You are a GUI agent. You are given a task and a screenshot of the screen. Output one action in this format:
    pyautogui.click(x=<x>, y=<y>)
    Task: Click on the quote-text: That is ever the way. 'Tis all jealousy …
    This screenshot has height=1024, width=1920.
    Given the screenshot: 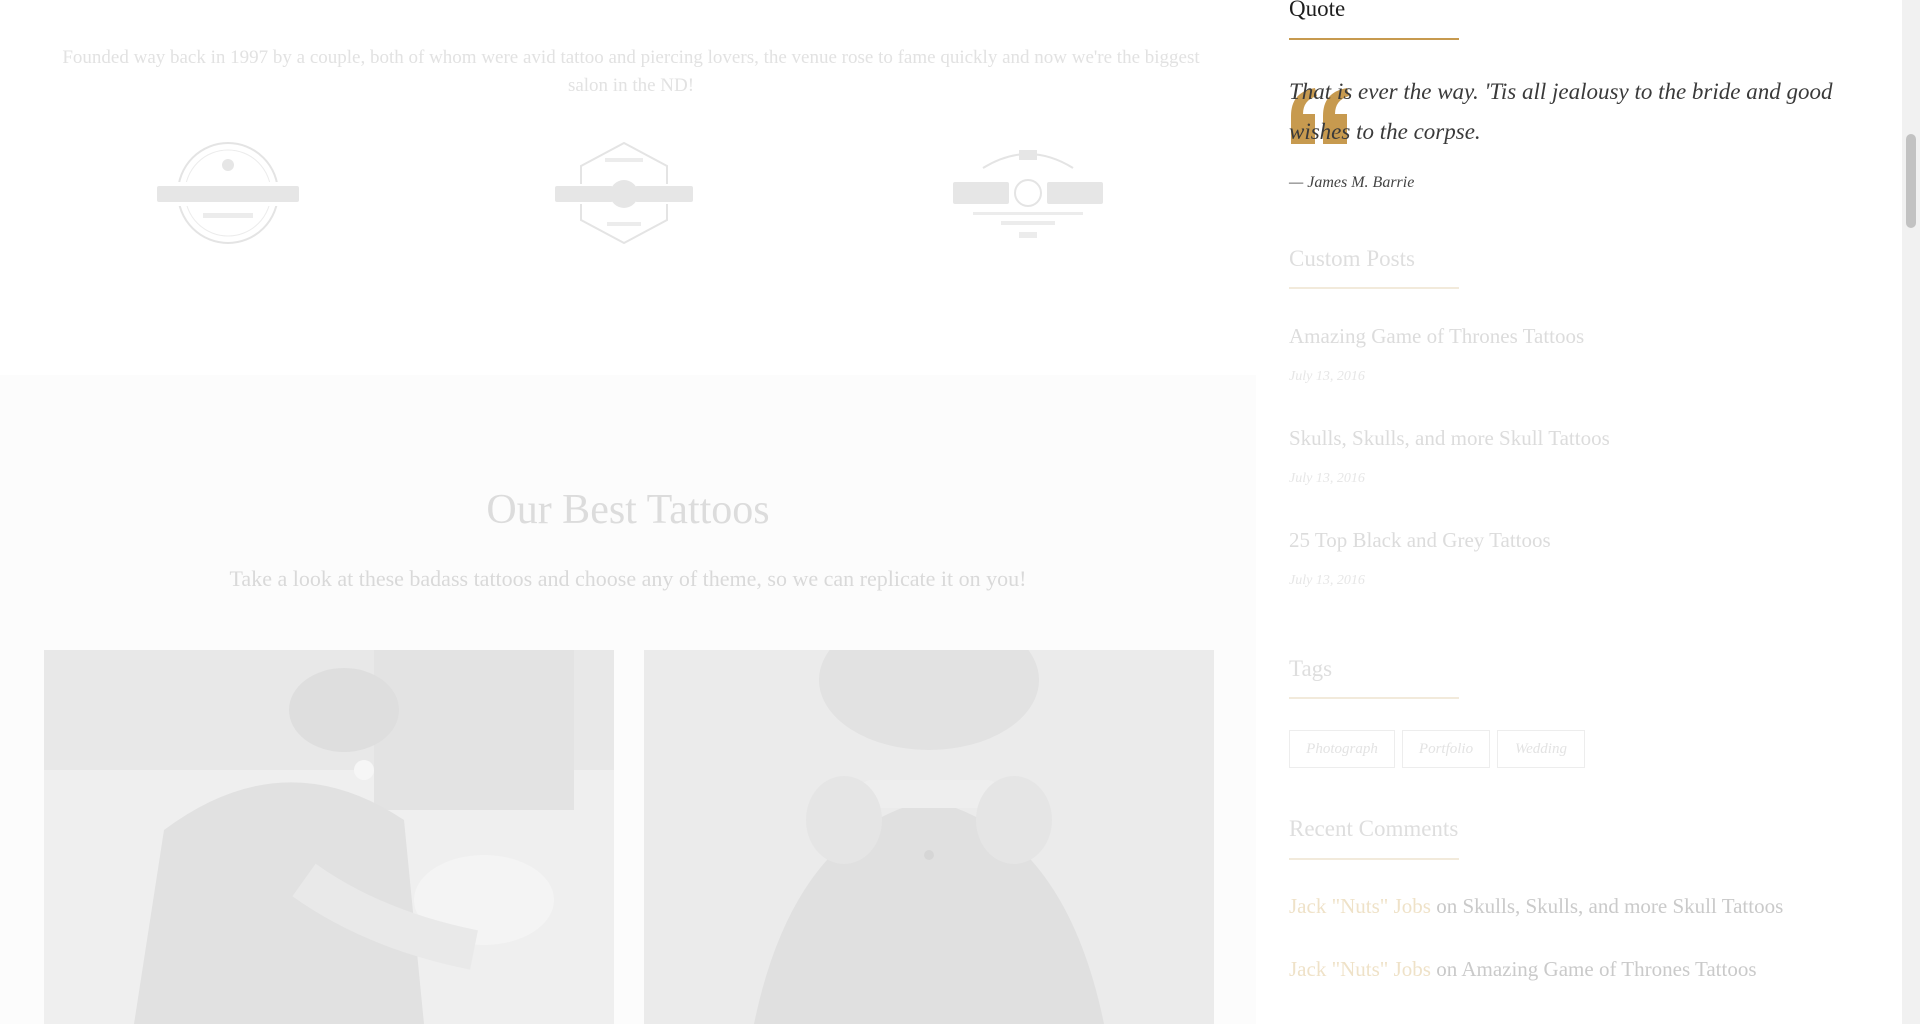 What is the action you would take?
    pyautogui.click(x=1561, y=111)
    